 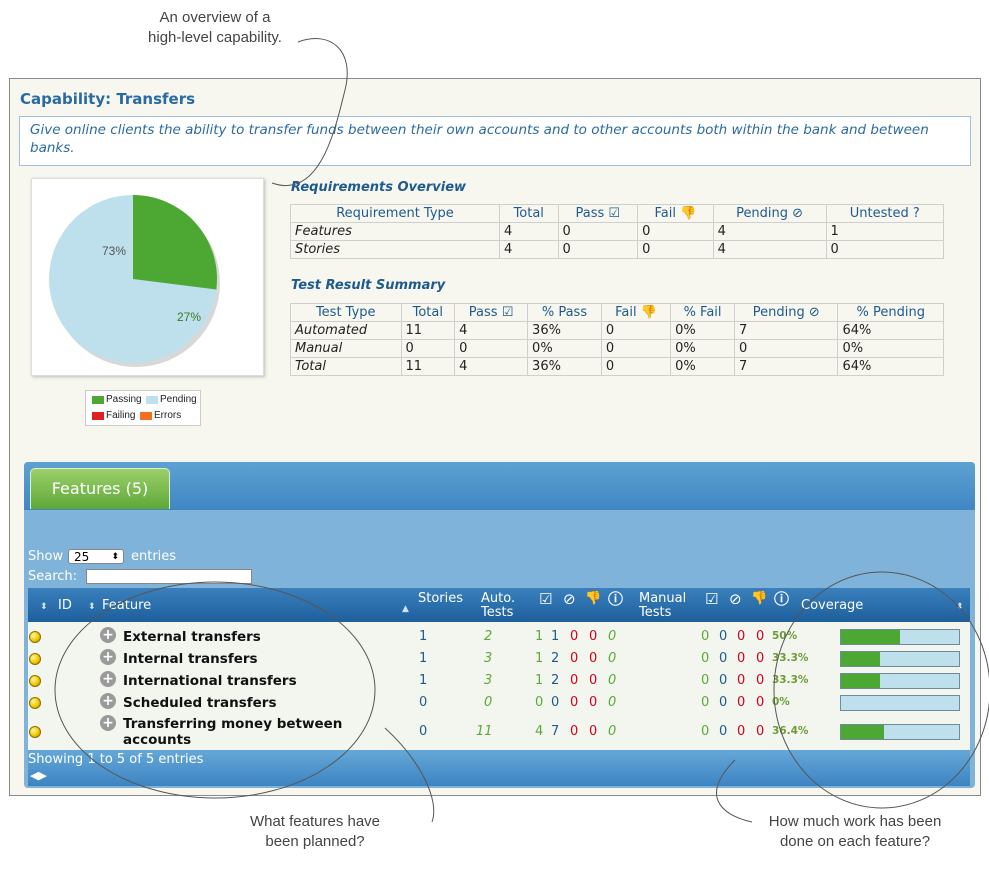 What do you see at coordinates (38, 775) in the screenshot?
I see `pagination-arrows-icon: ◀▶` at bounding box center [38, 775].